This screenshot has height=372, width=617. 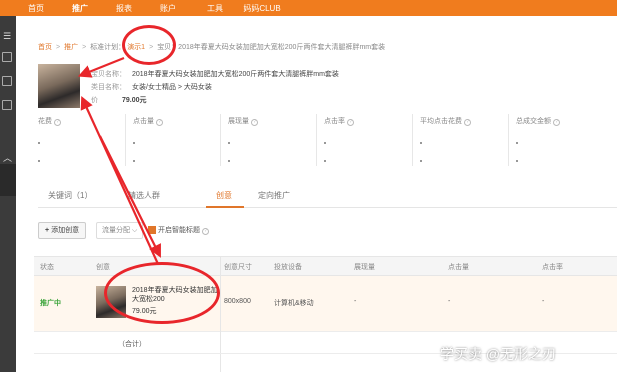 What do you see at coordinates (149, 45) in the screenshot?
I see `annotation-circle-plan` at bounding box center [149, 45].